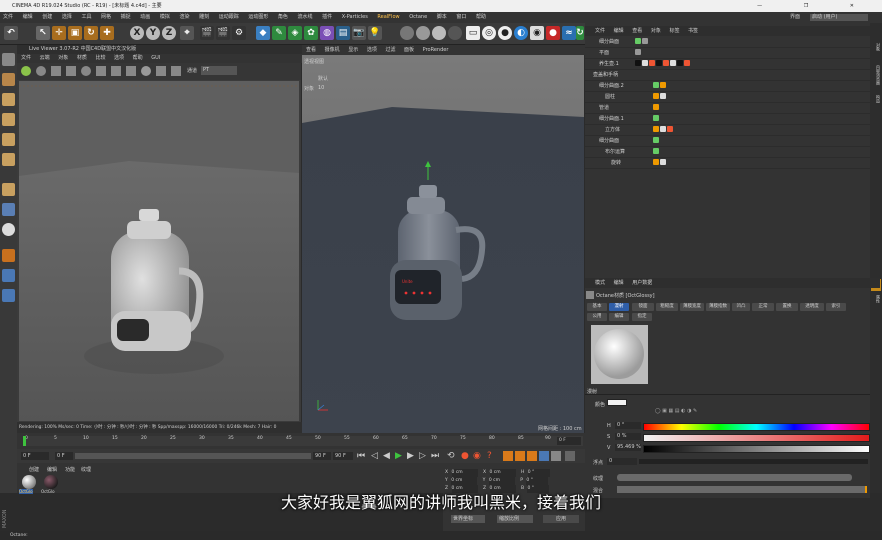 The image size is (882, 540). What do you see at coordinates (727, 75) in the screenshot?
I see `object-row: 壶盖和手柄` at bounding box center [727, 75].